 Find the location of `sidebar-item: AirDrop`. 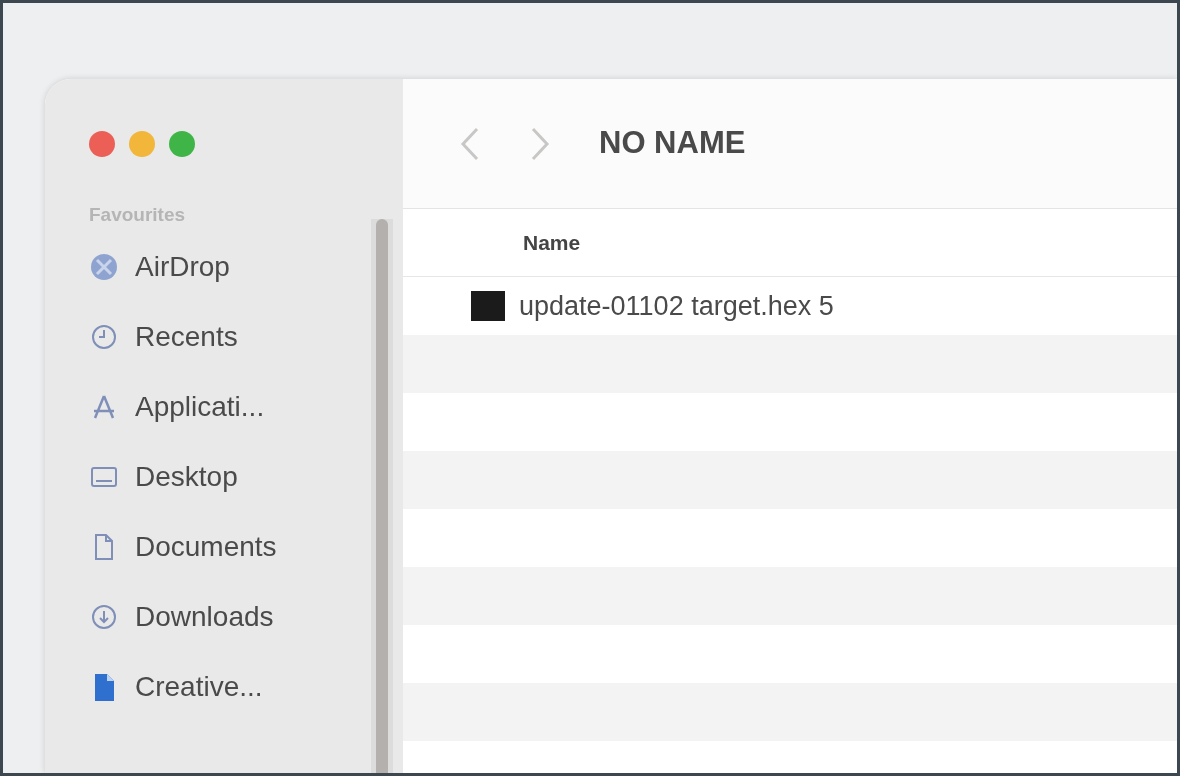

sidebar-item: AirDrop is located at coordinates (159, 266).